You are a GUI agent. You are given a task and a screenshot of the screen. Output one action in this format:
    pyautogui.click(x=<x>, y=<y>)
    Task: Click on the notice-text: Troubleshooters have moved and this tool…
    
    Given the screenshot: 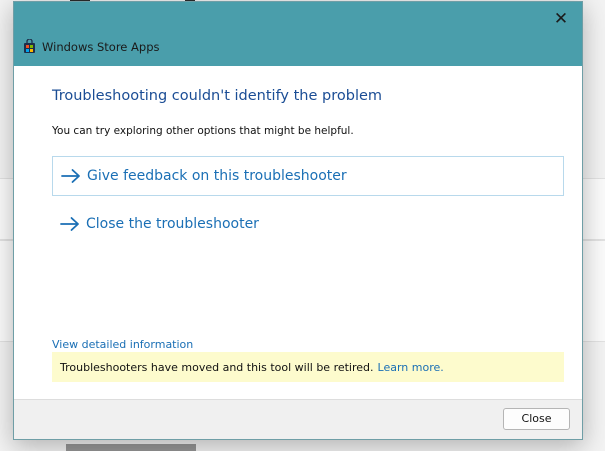 What is the action you would take?
    pyautogui.click(x=217, y=367)
    